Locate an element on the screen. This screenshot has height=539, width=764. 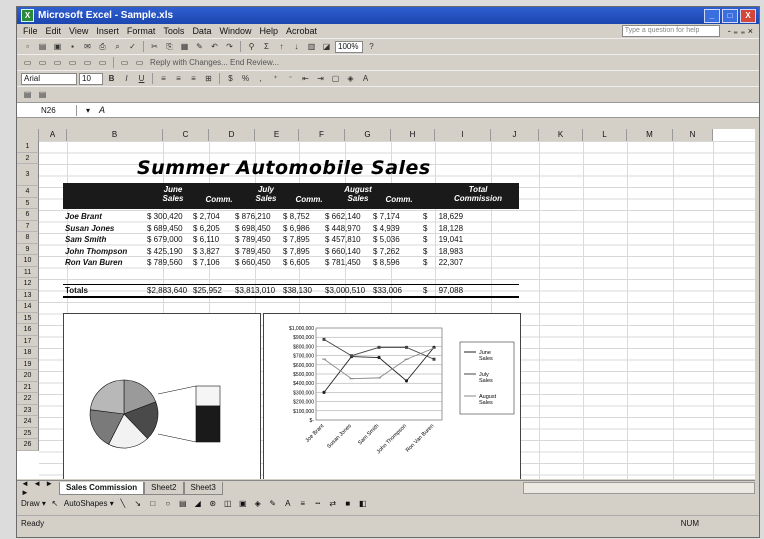
zoom-select: 100% is located at coordinates (349, 46).